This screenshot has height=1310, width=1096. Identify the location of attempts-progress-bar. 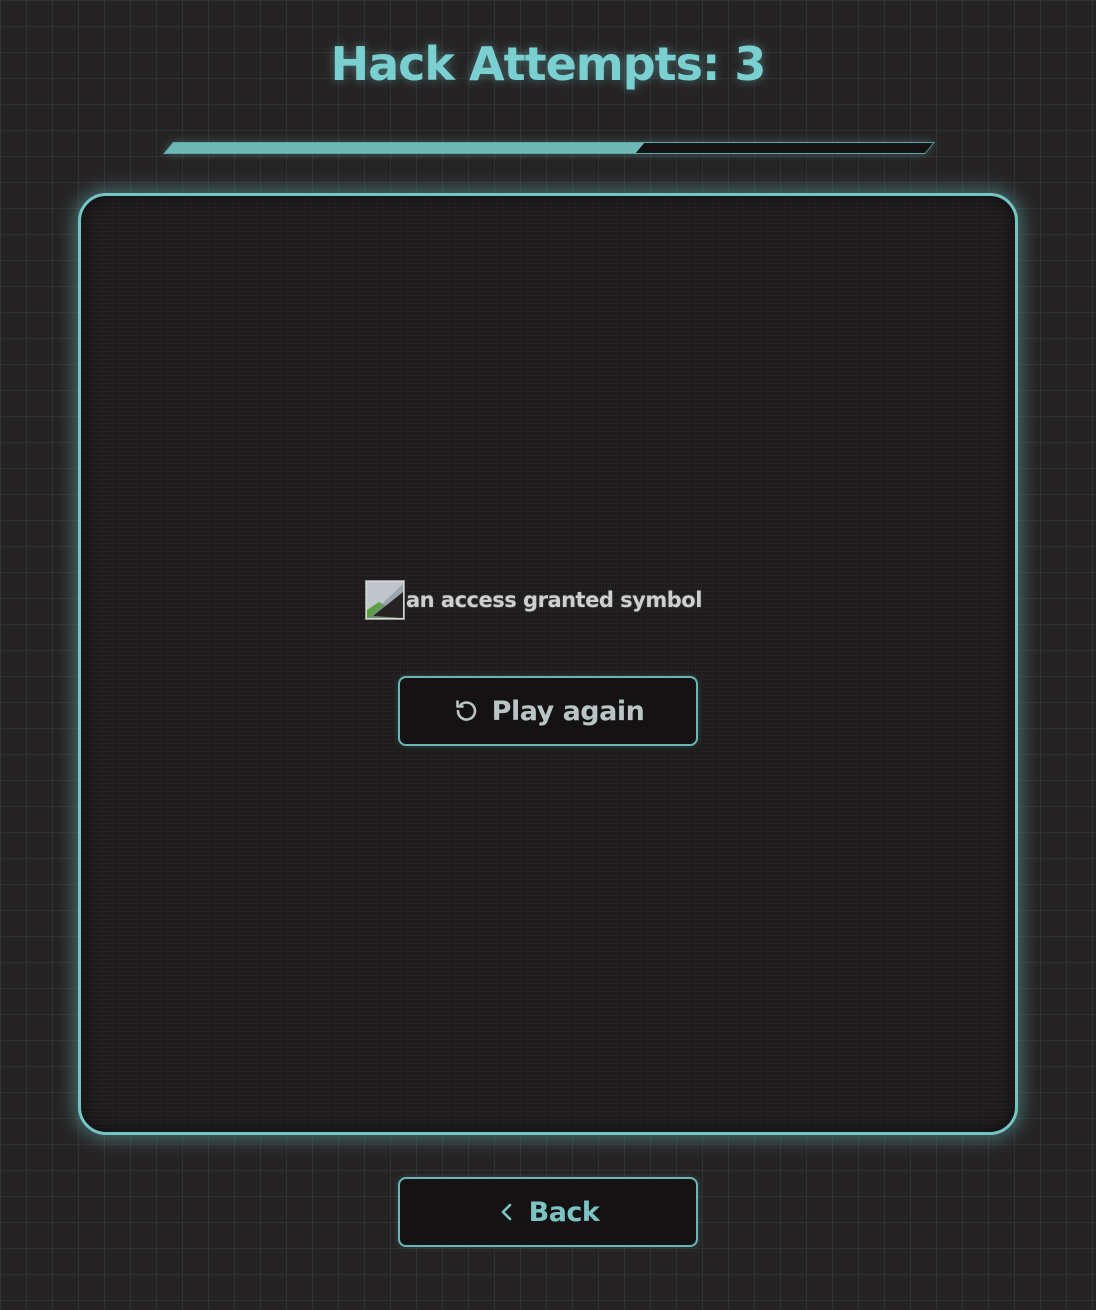
(549, 148).